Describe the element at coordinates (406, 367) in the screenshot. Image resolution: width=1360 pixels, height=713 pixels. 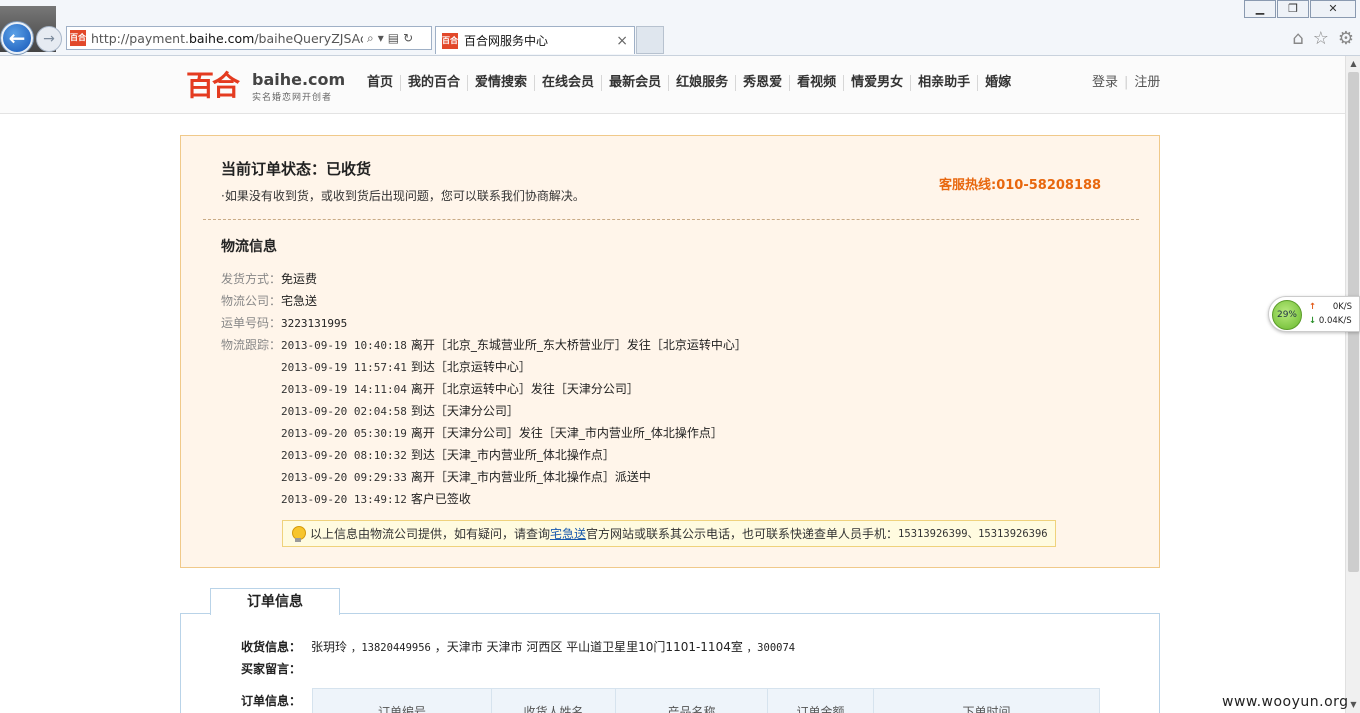
I see `tracking-entry: 2013-09-19 11:57:41 到达［北京运转中心］` at that location.